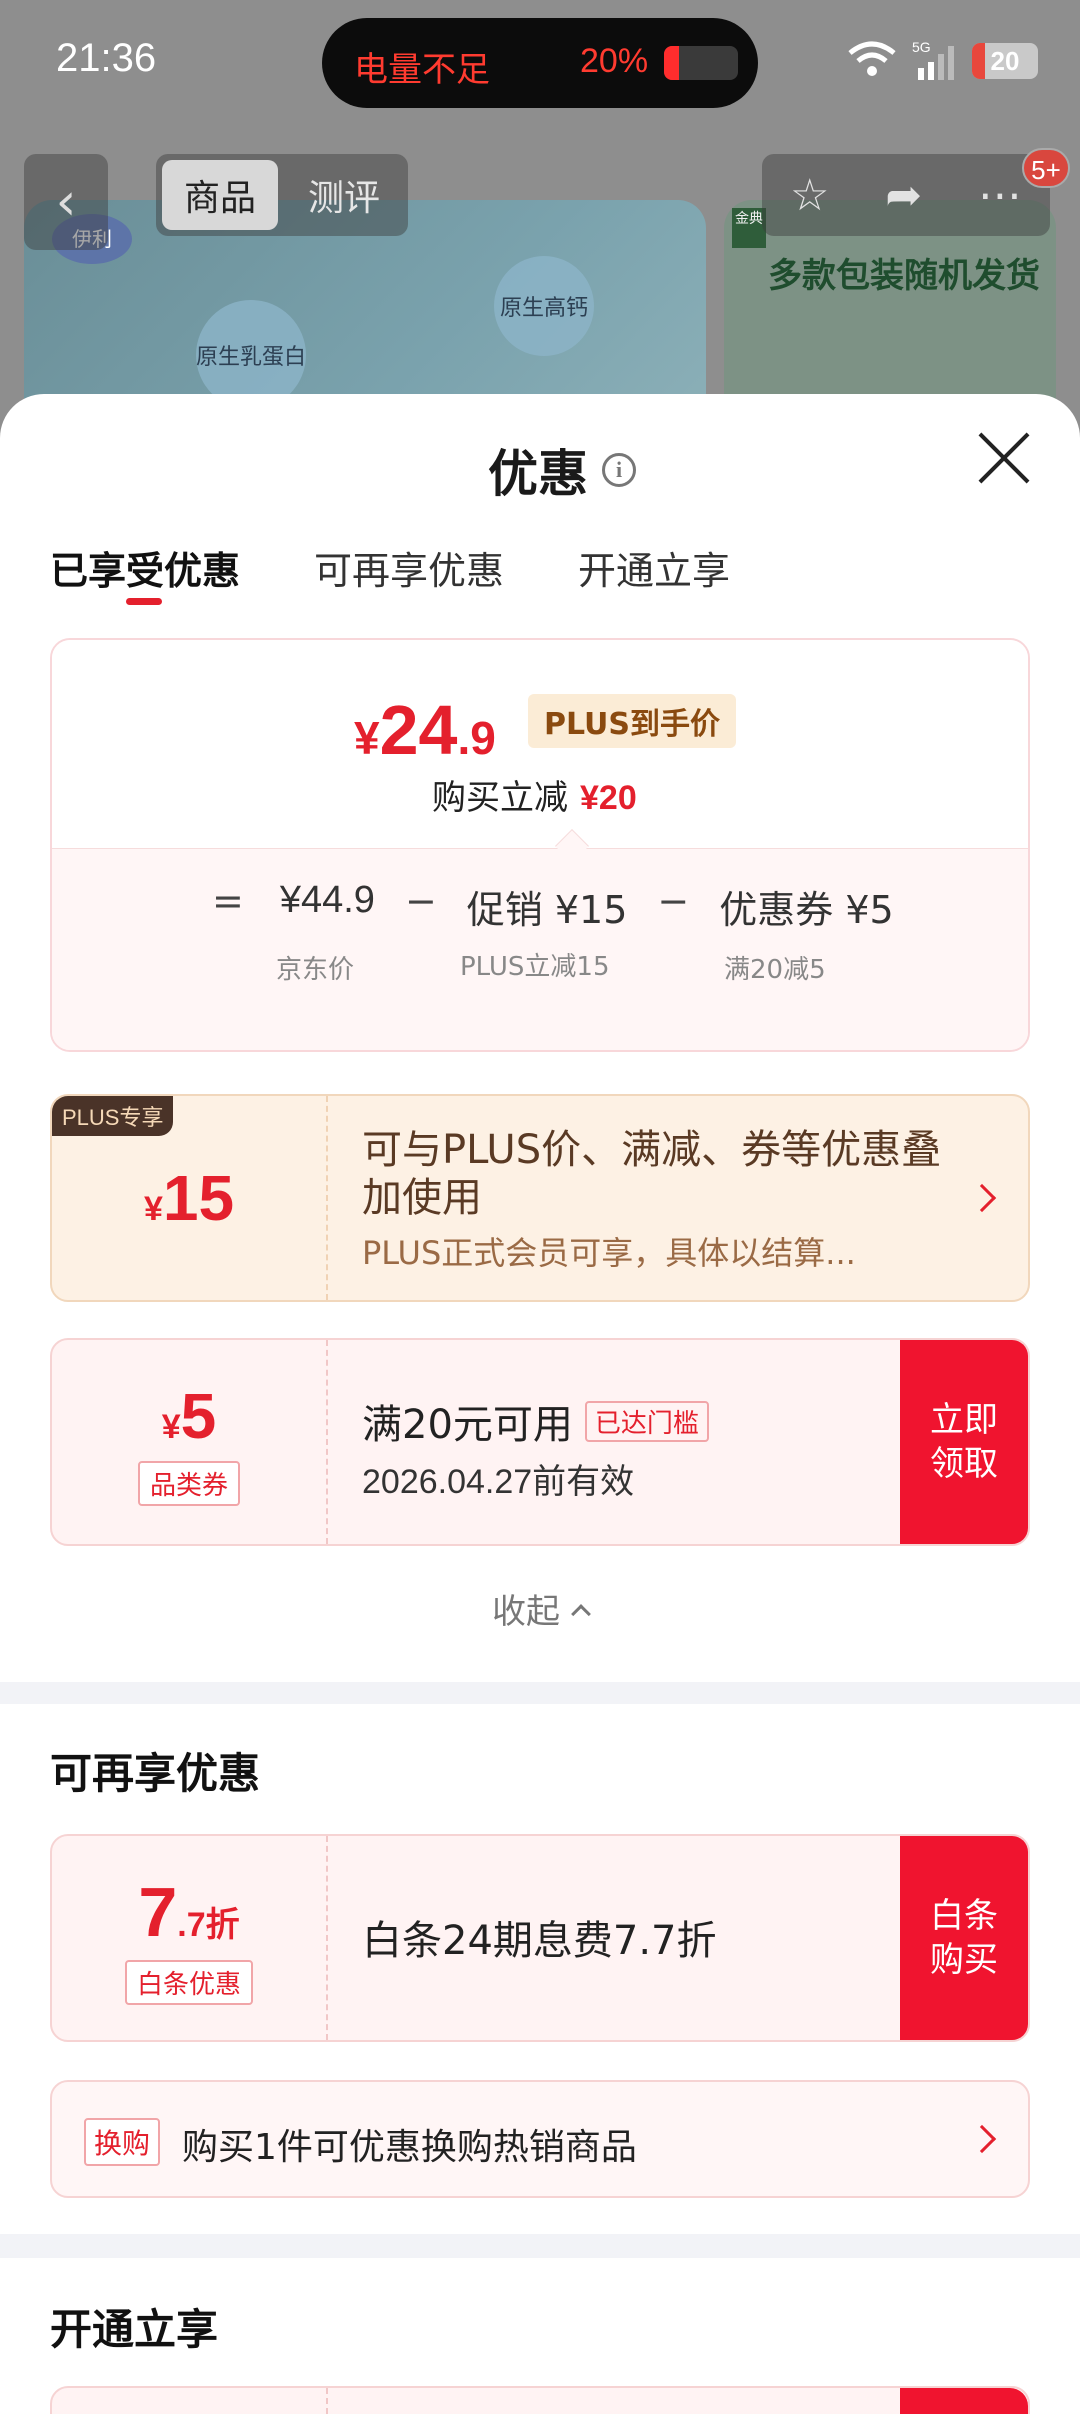  Describe the element at coordinates (581, 1614) in the screenshot. I see `chevron-up-icon` at that location.